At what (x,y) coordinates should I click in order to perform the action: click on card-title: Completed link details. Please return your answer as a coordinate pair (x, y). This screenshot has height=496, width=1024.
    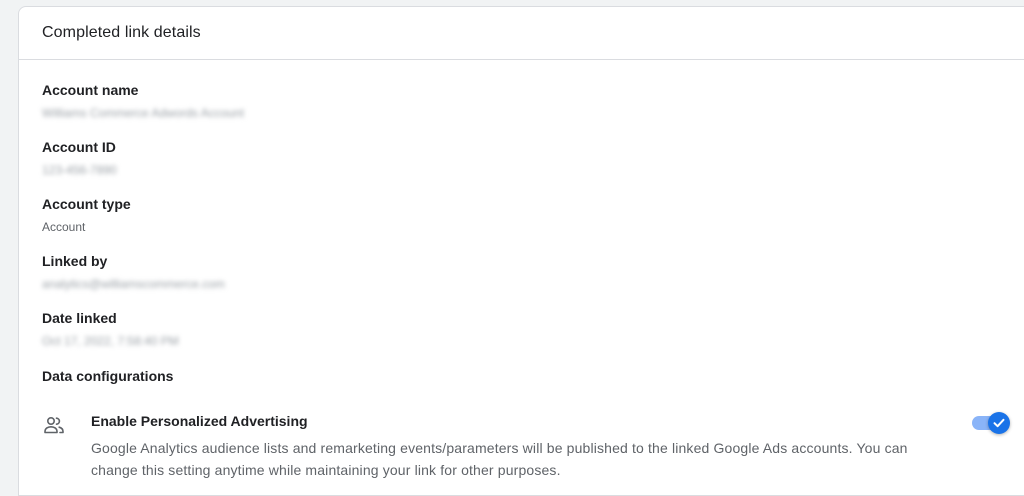
    Looking at the image, I should click on (121, 32).